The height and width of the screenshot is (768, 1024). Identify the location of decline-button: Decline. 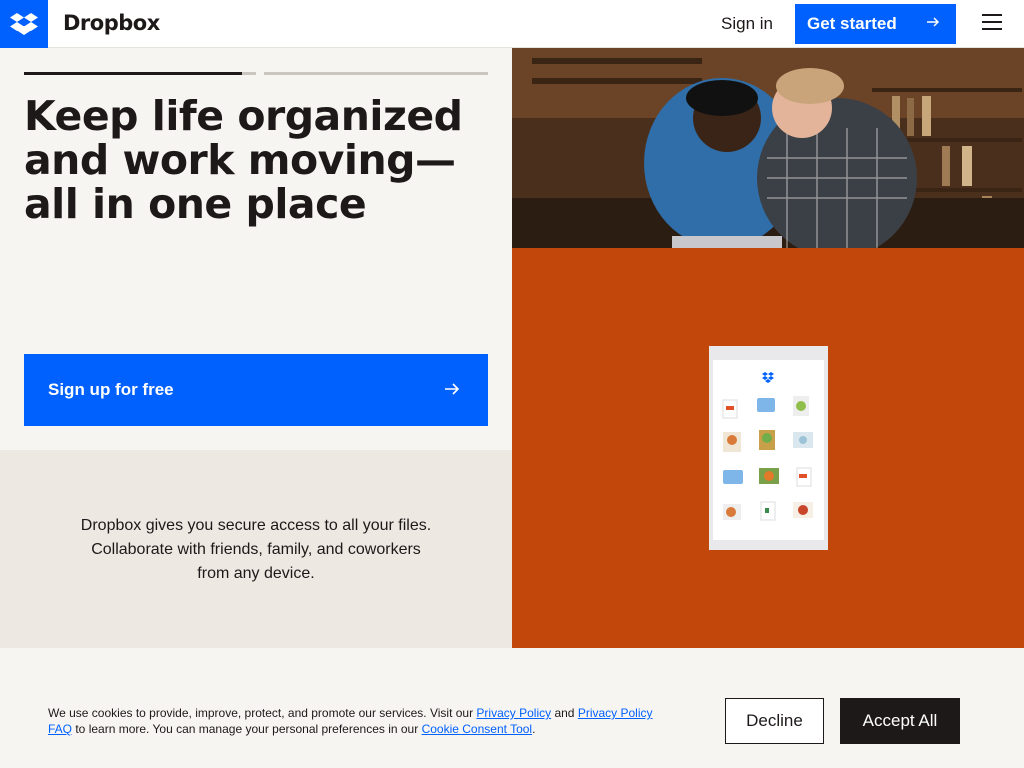
(774, 721).